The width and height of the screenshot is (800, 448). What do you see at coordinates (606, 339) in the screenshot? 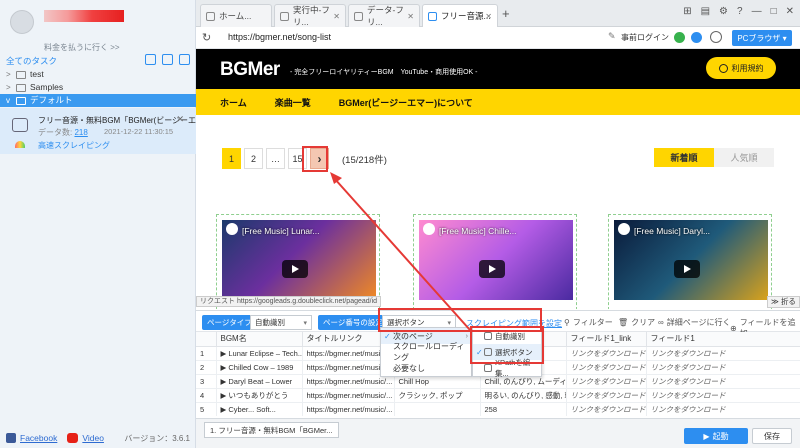
I see `col-header: フィールド1_link` at bounding box center [606, 339].